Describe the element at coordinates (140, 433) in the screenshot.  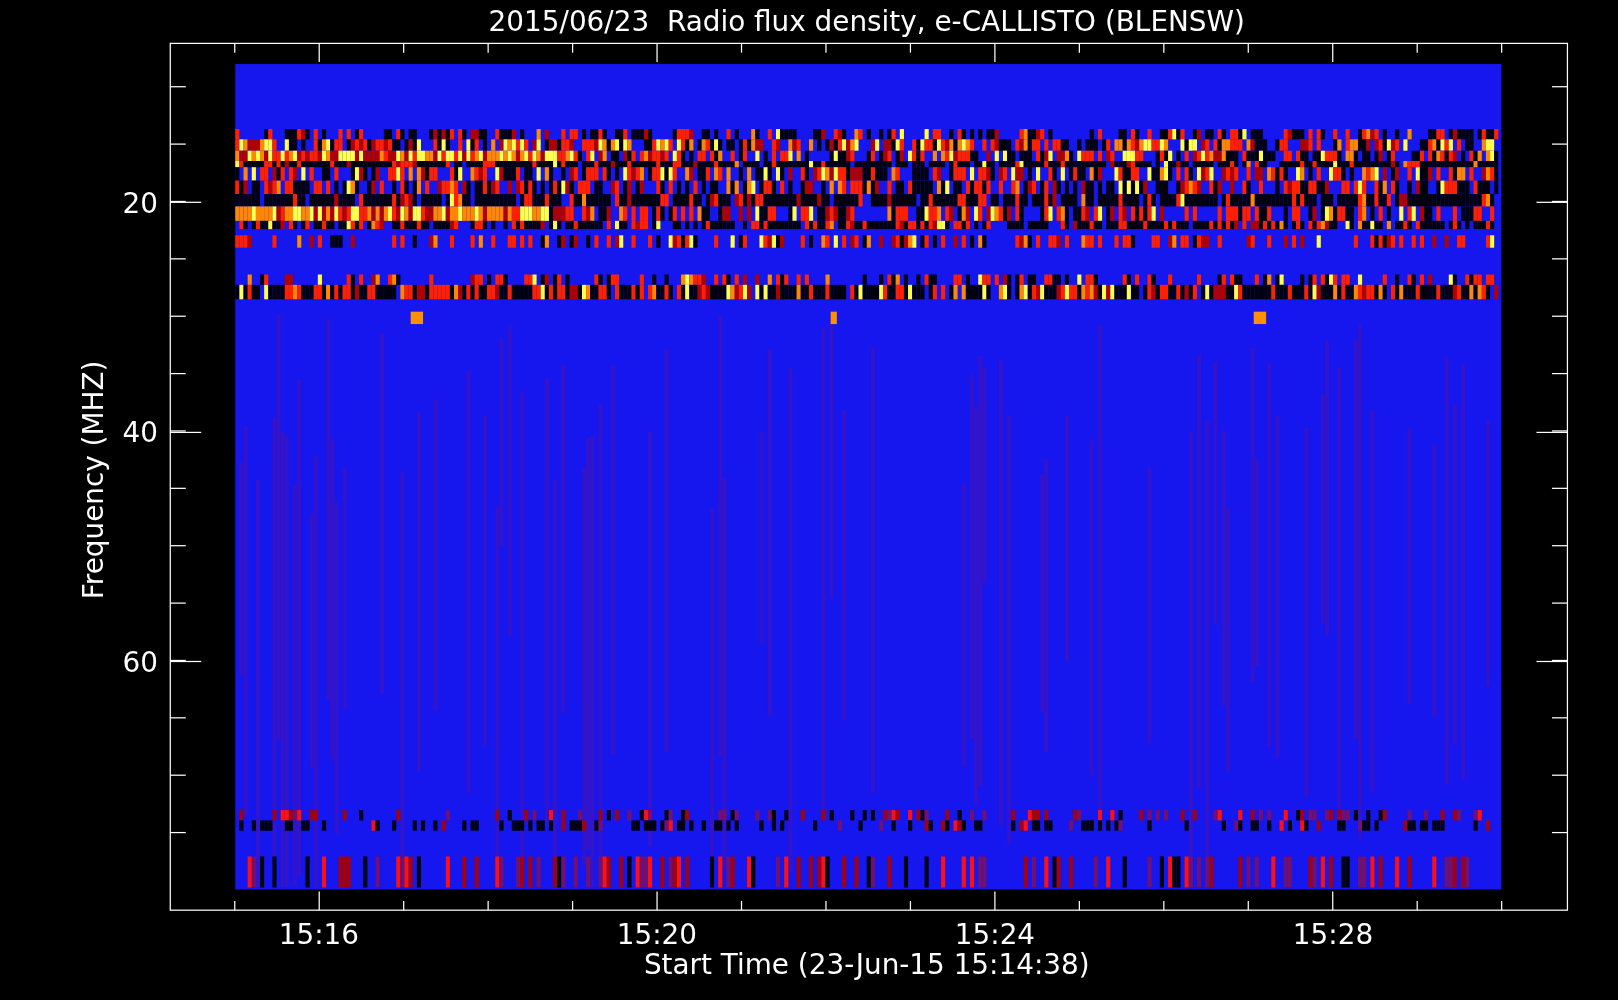
I see `tick-label: 40` at that location.